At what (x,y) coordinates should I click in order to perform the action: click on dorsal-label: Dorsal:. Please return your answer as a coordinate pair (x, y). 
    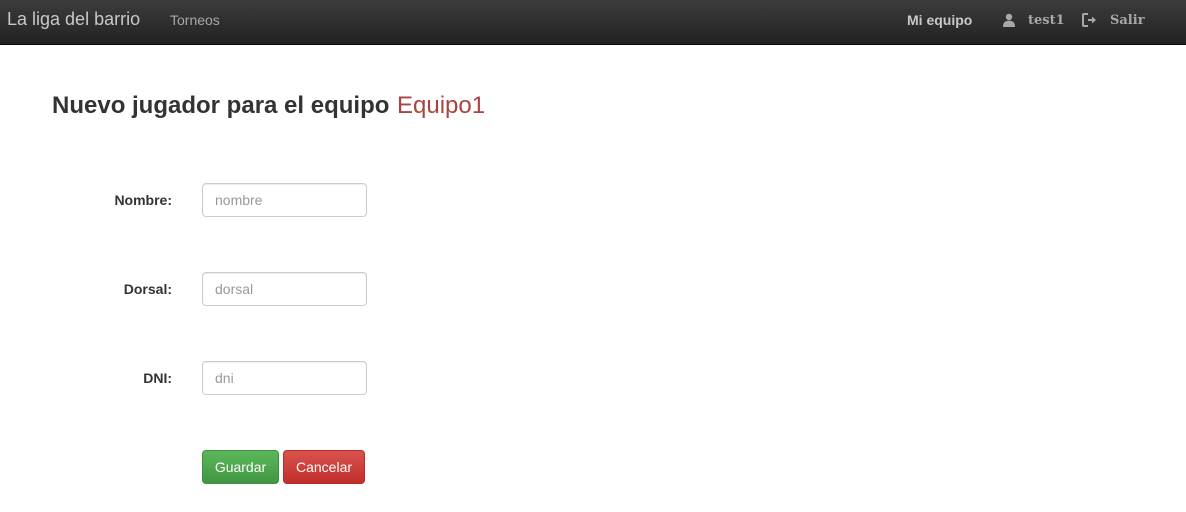
    Looking at the image, I should click on (147, 289).